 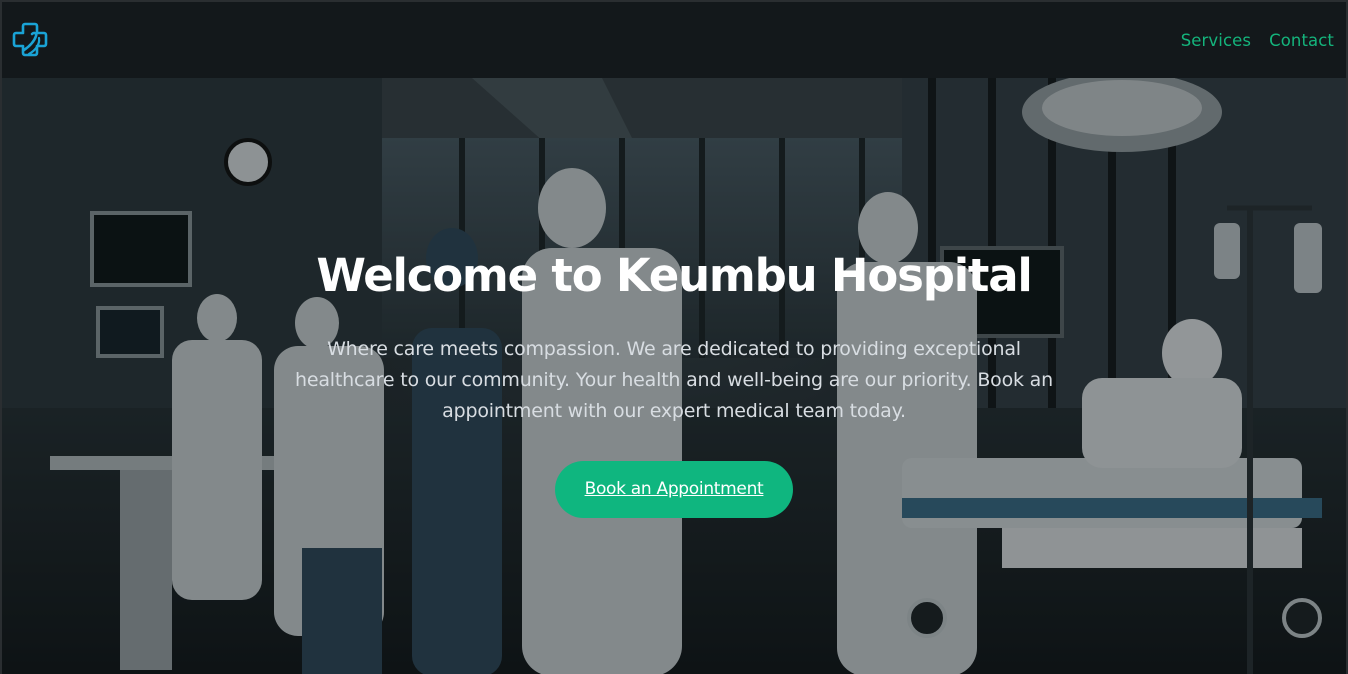 I want to click on nav-services-link: Services, so click(x=1216, y=40).